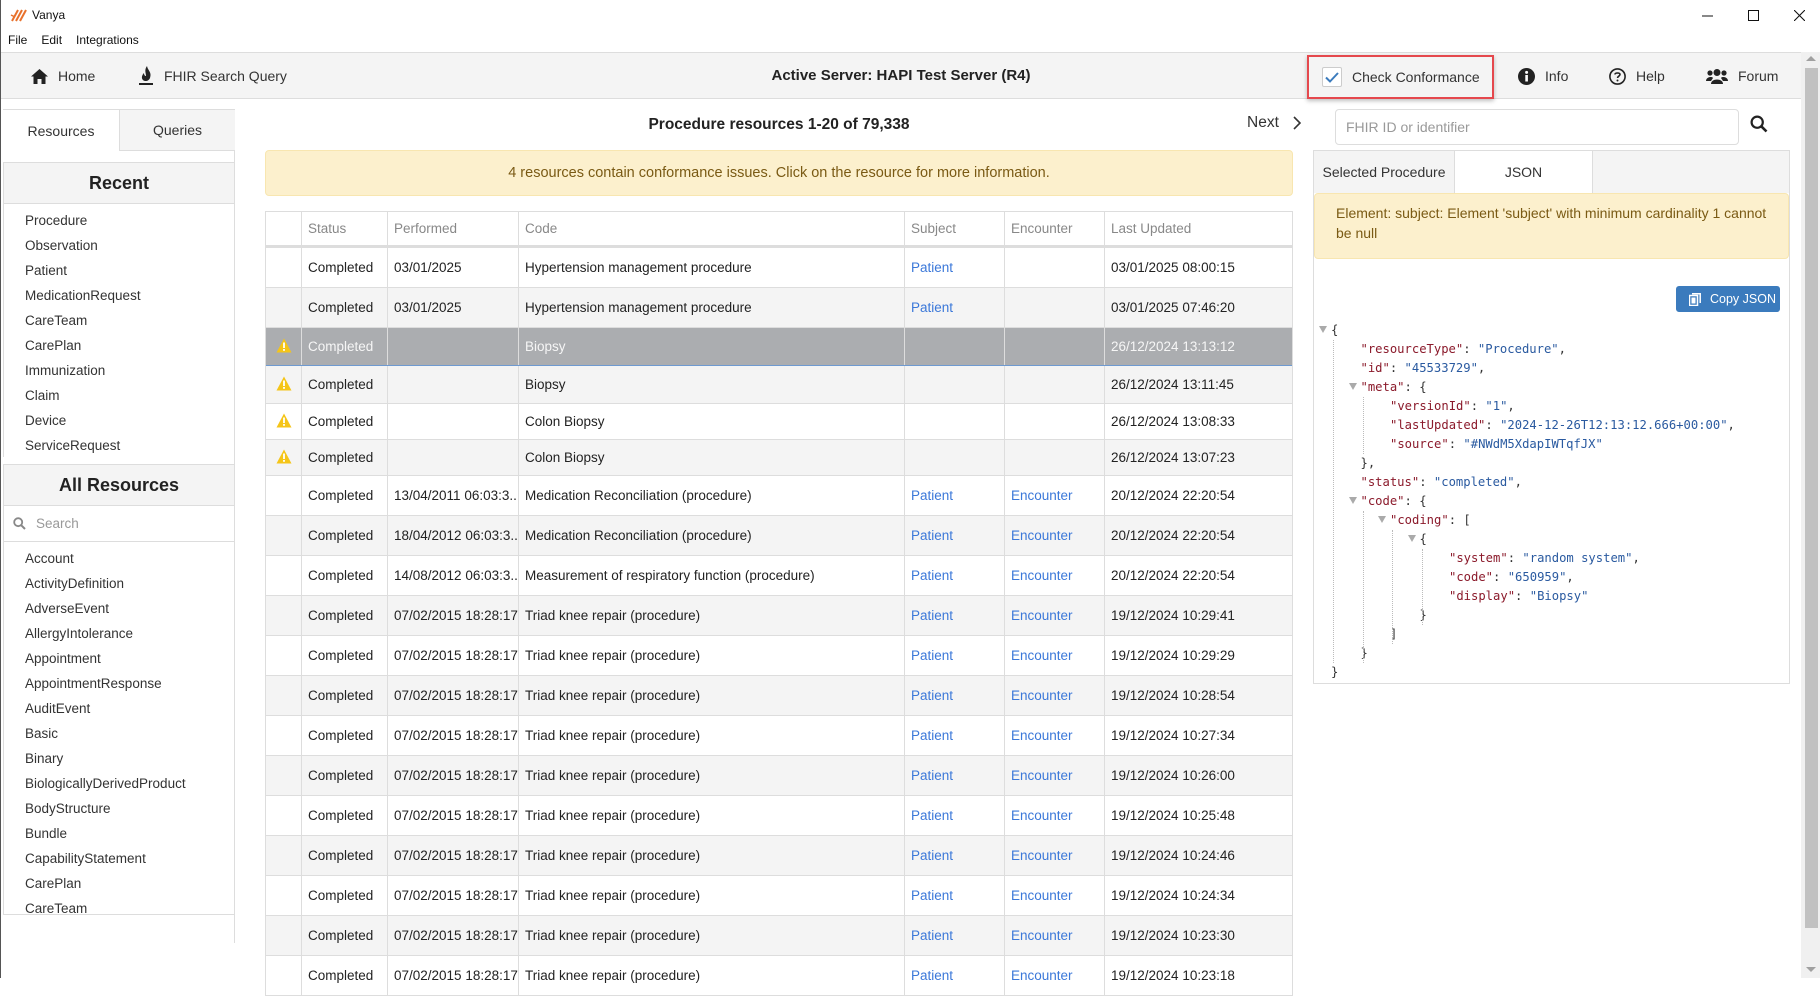 This screenshot has width=1820, height=996. What do you see at coordinates (119, 733) in the screenshot?
I see `sidebar-resource-item: Basic` at bounding box center [119, 733].